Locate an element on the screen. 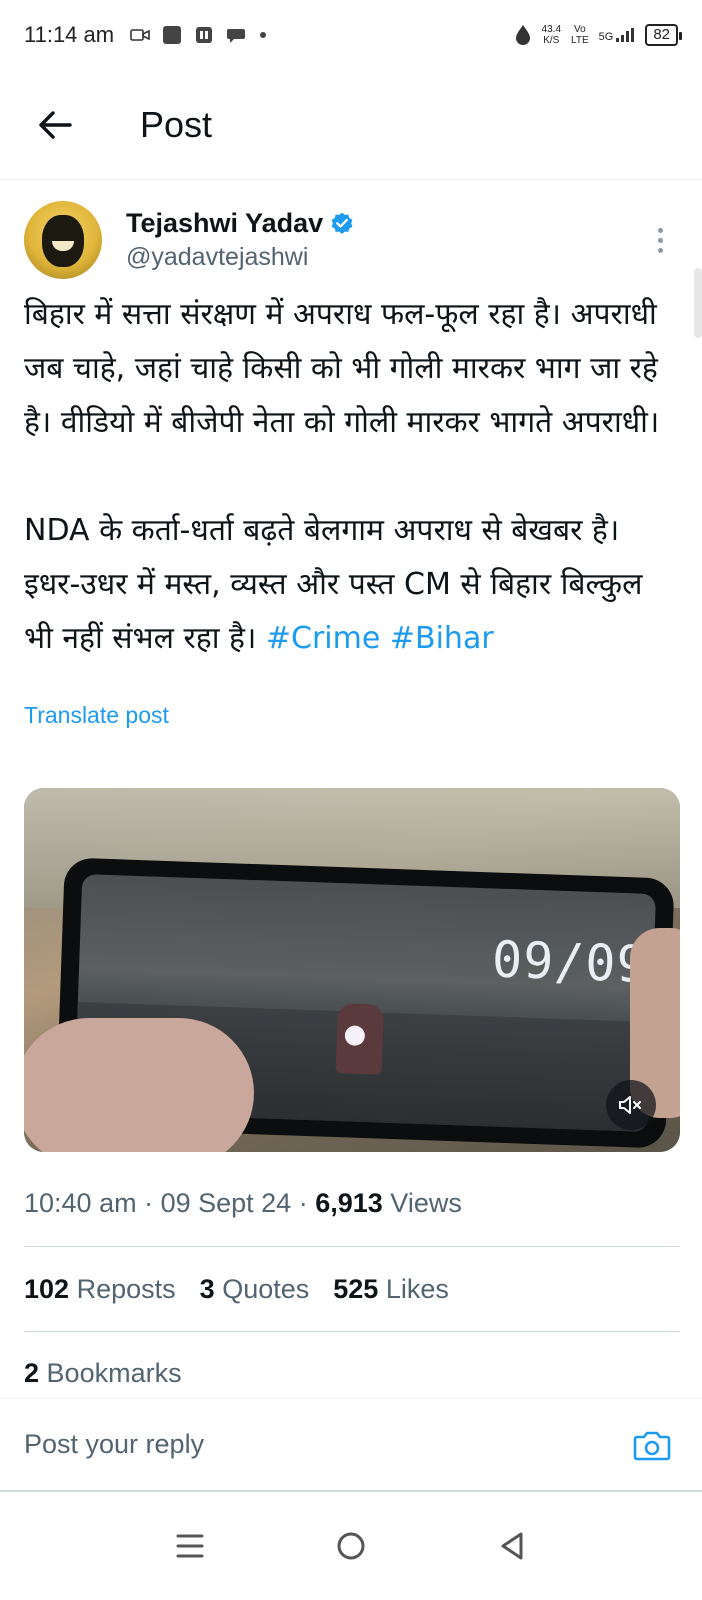  camera-icon is located at coordinates (652, 1445).